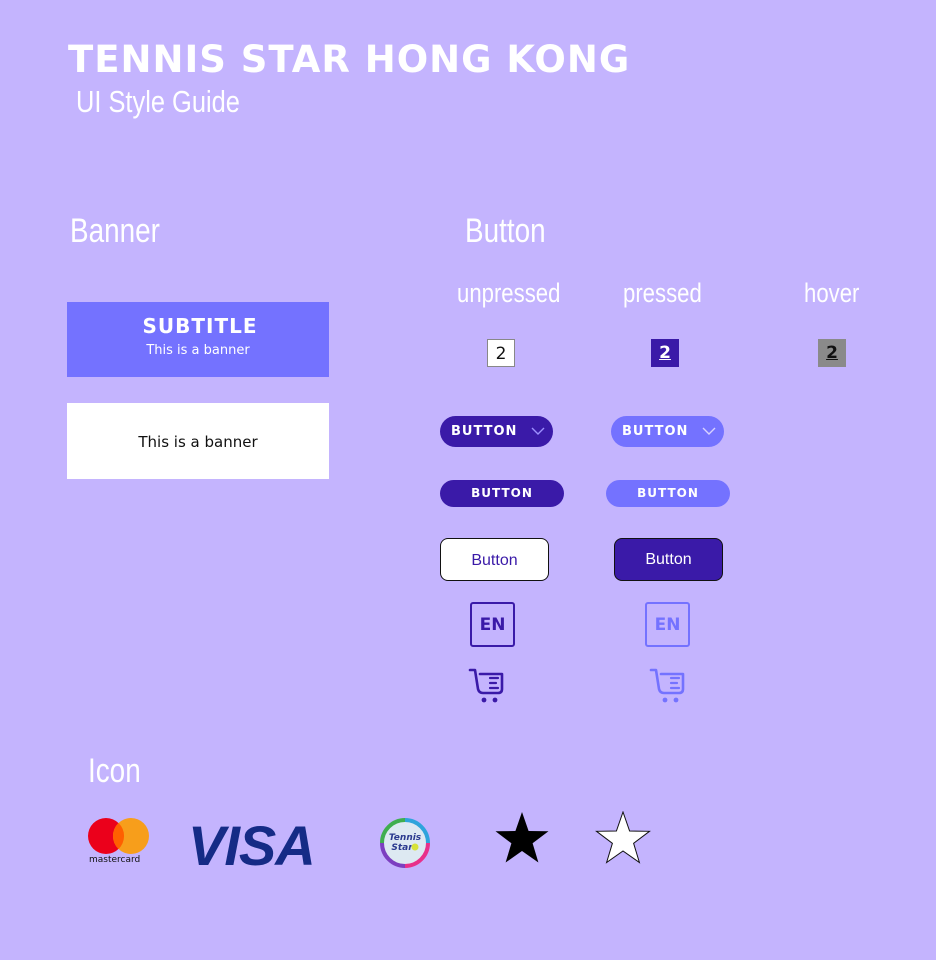 This screenshot has width=936, height=960. Describe the element at coordinates (668, 493) in the screenshot. I see `pill-button-pressed: Button` at that location.